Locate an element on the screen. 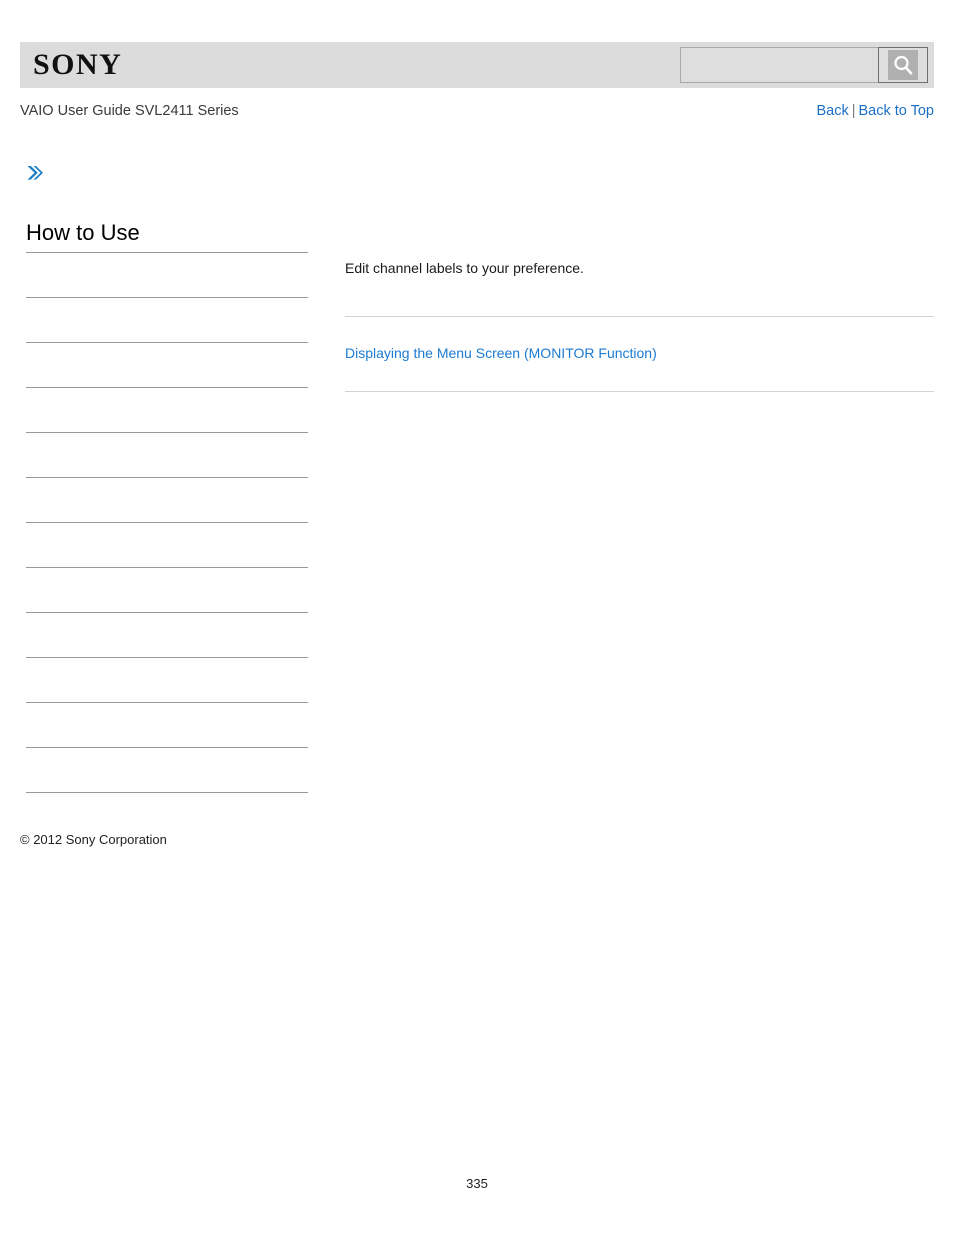 The image size is (954, 1235). sidebar-bottom-divider is located at coordinates (167, 792).